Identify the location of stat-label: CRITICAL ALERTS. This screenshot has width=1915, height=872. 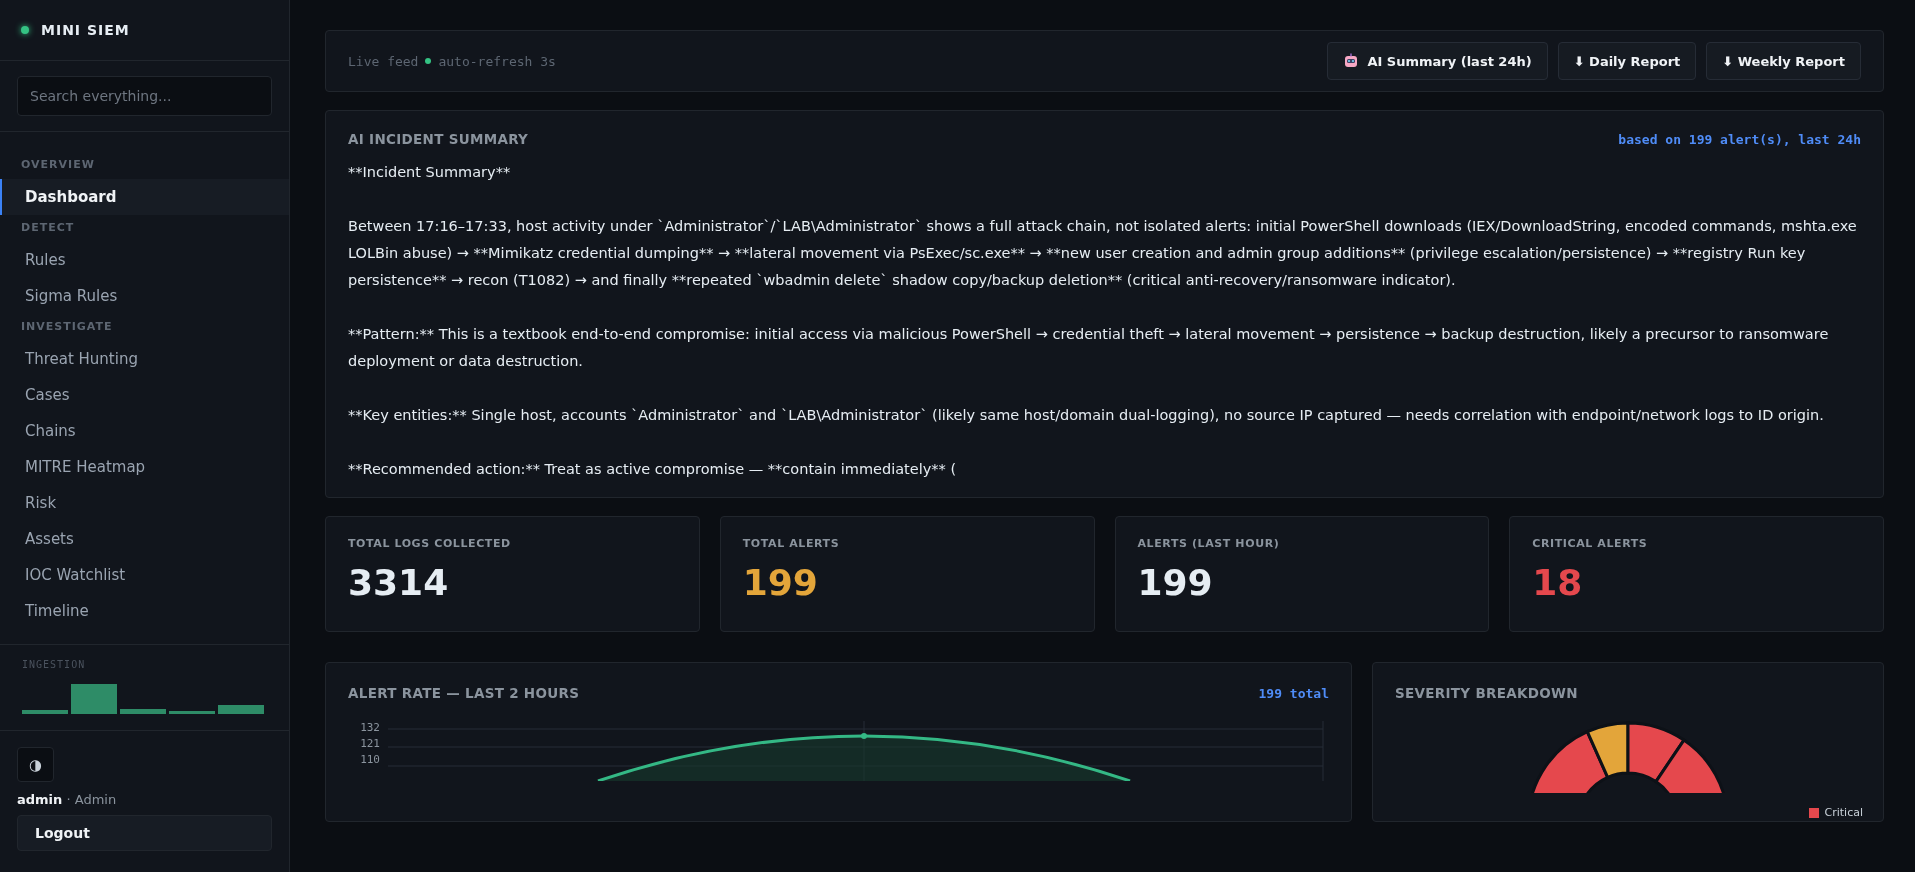
(1590, 543).